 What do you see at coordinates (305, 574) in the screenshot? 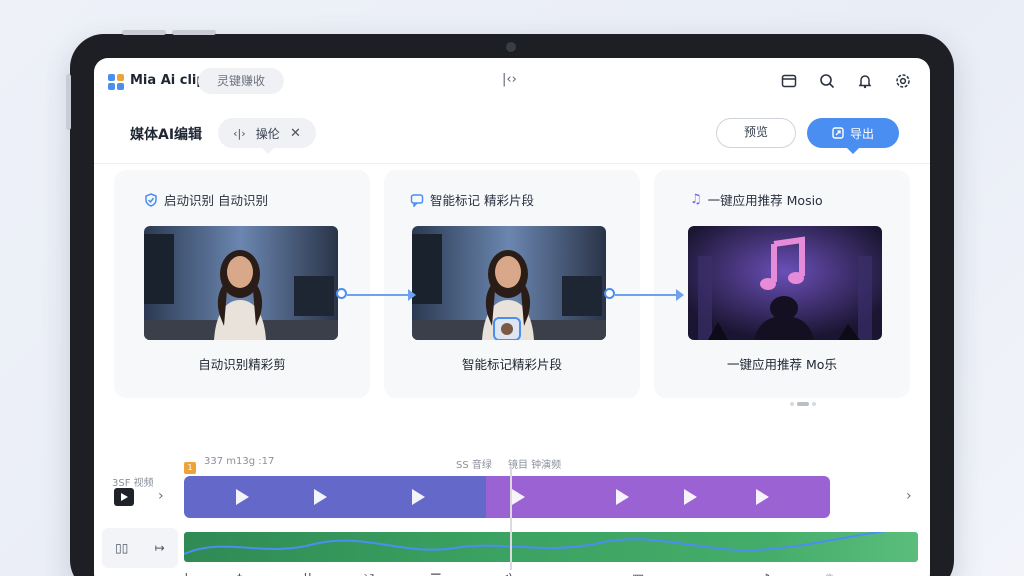
I see `reverse-icon: ›||` at bounding box center [305, 574].